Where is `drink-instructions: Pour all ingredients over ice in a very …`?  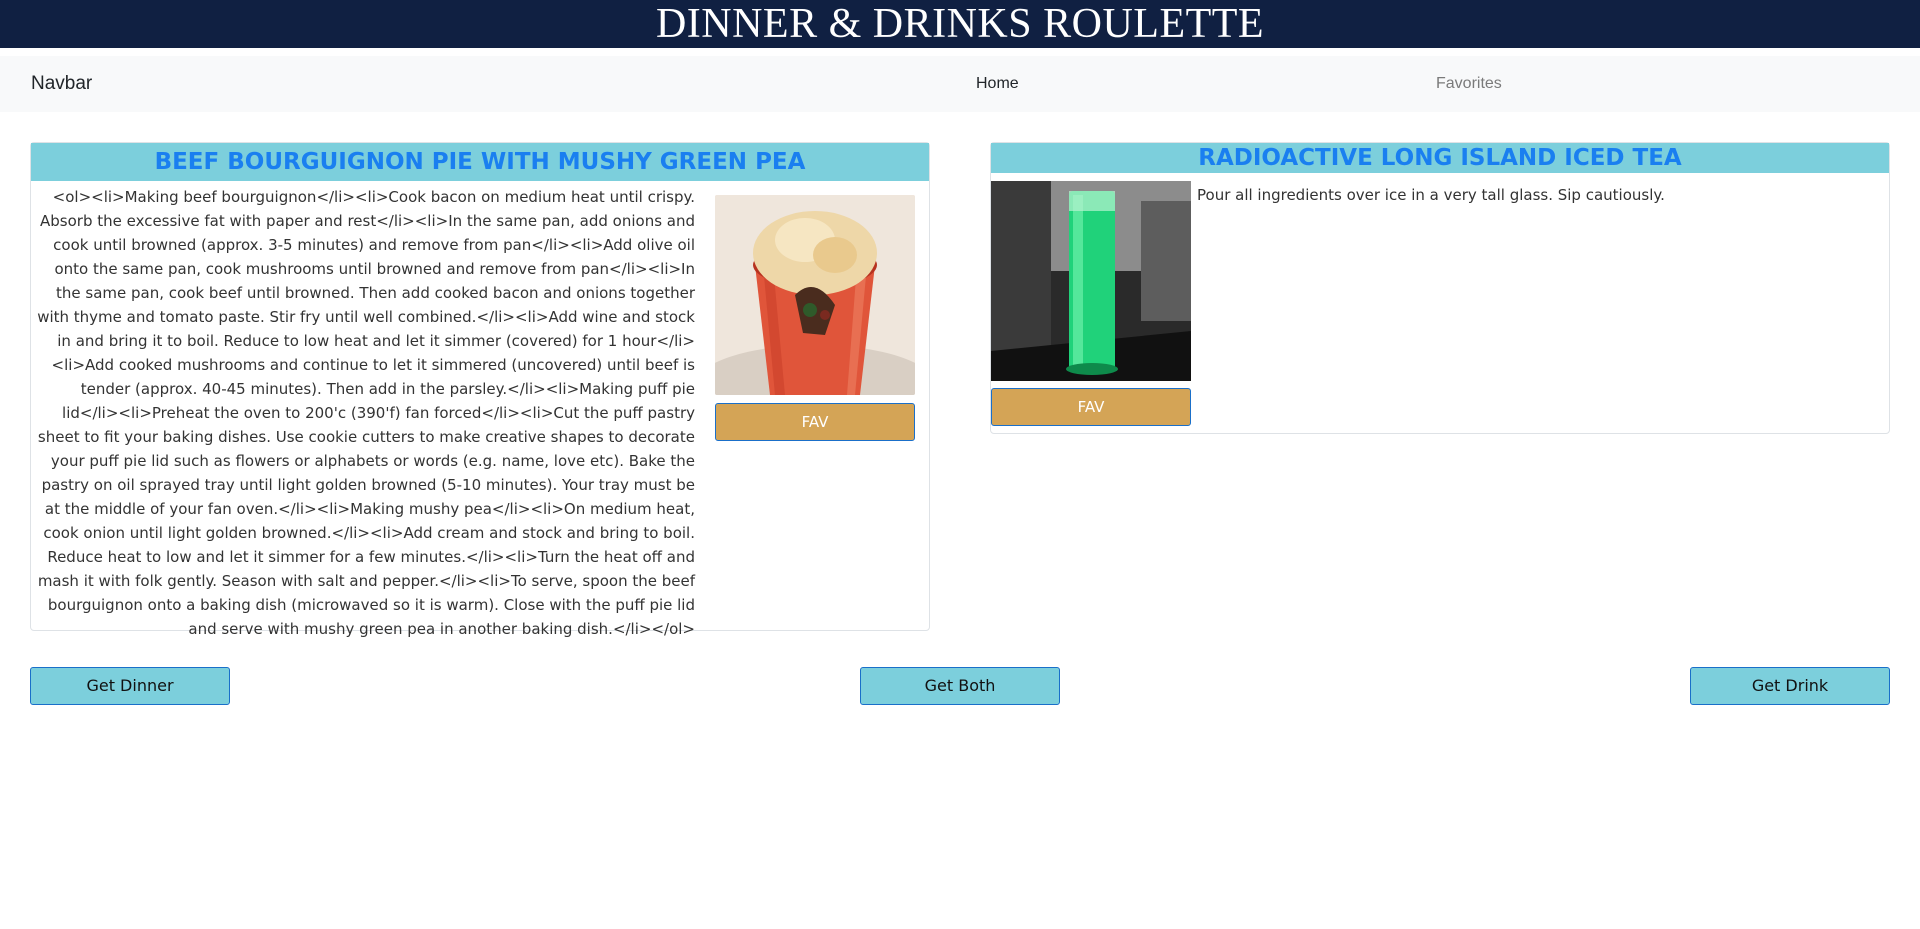 drink-instructions: Pour all ingredients over ice in a very … is located at coordinates (1431, 195).